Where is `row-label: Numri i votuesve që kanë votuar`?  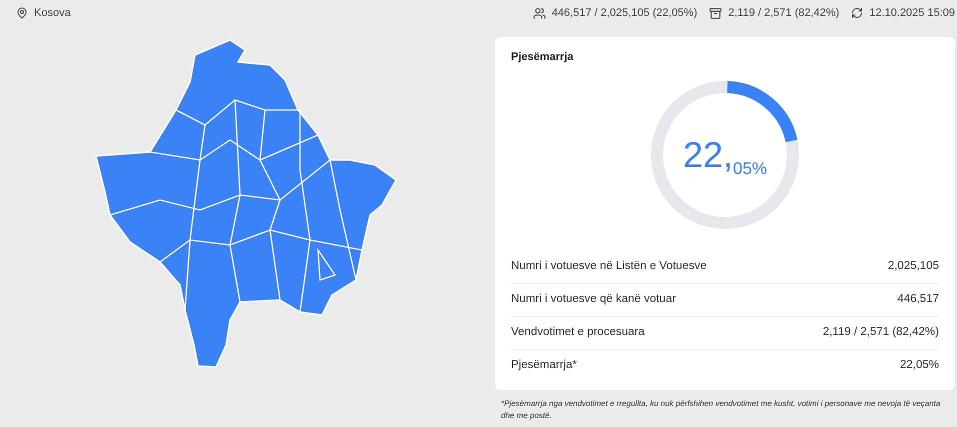
row-label: Numri i votuesve që kanë votuar is located at coordinates (593, 299).